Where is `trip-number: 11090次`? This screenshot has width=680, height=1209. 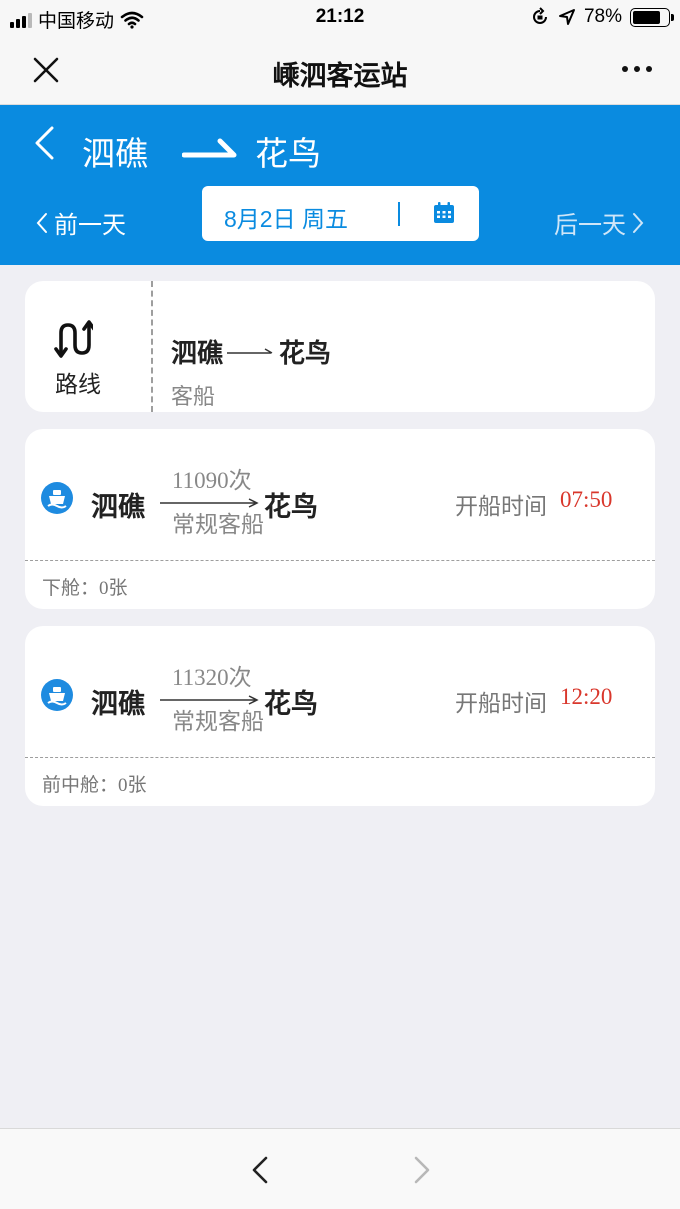
trip-number: 11090次 is located at coordinates (212, 480).